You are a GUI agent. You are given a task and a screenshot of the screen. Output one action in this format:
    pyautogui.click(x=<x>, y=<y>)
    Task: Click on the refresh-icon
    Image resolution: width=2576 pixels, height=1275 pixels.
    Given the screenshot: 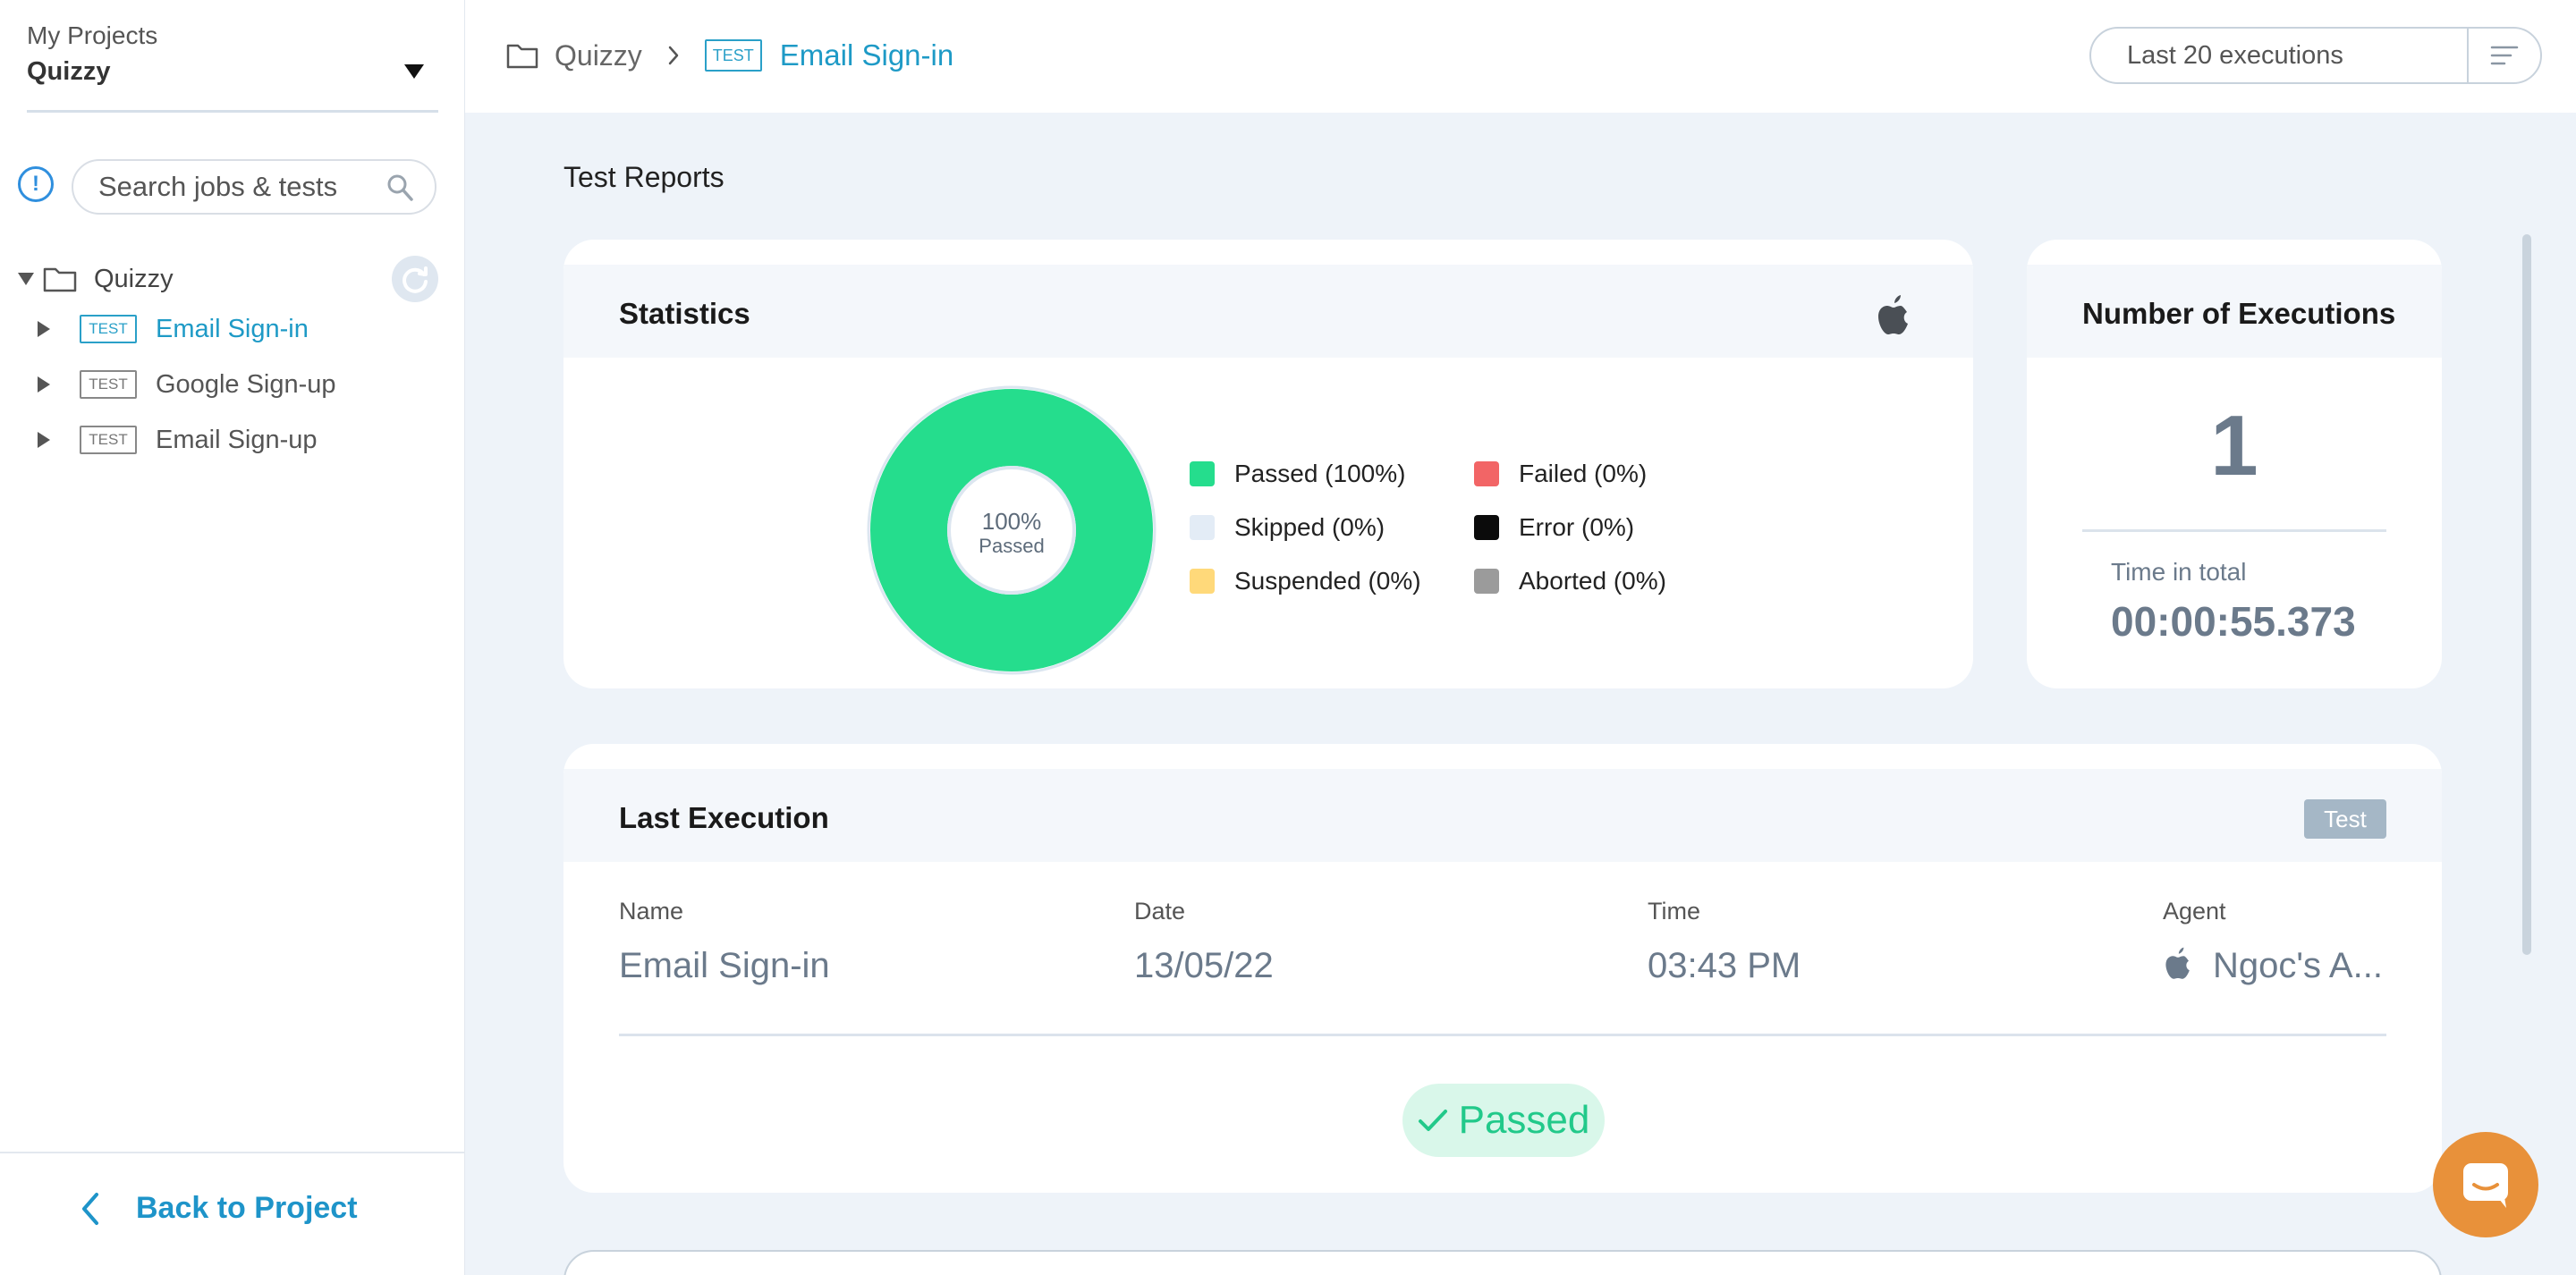 What is the action you would take?
    pyautogui.click(x=415, y=279)
    